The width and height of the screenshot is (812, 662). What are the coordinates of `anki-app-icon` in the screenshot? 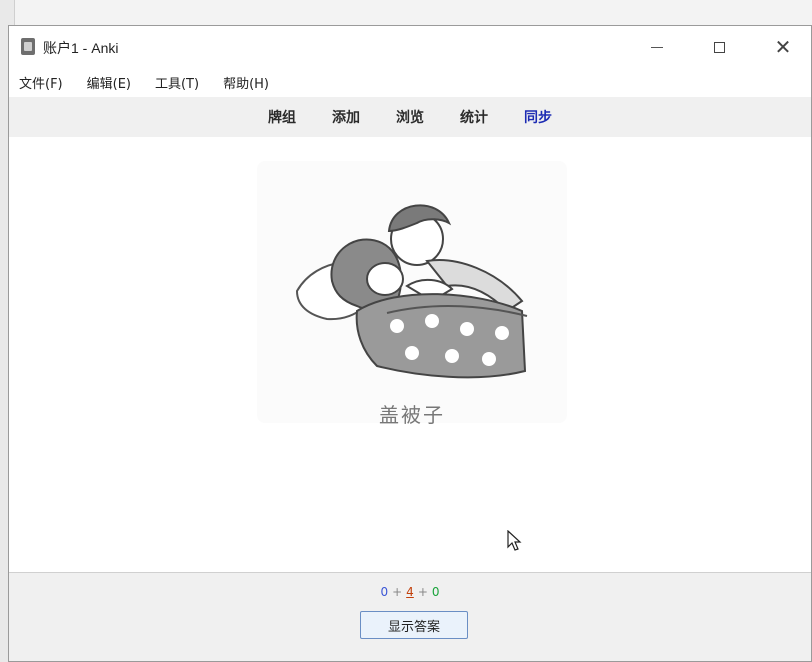 It's located at (28, 46).